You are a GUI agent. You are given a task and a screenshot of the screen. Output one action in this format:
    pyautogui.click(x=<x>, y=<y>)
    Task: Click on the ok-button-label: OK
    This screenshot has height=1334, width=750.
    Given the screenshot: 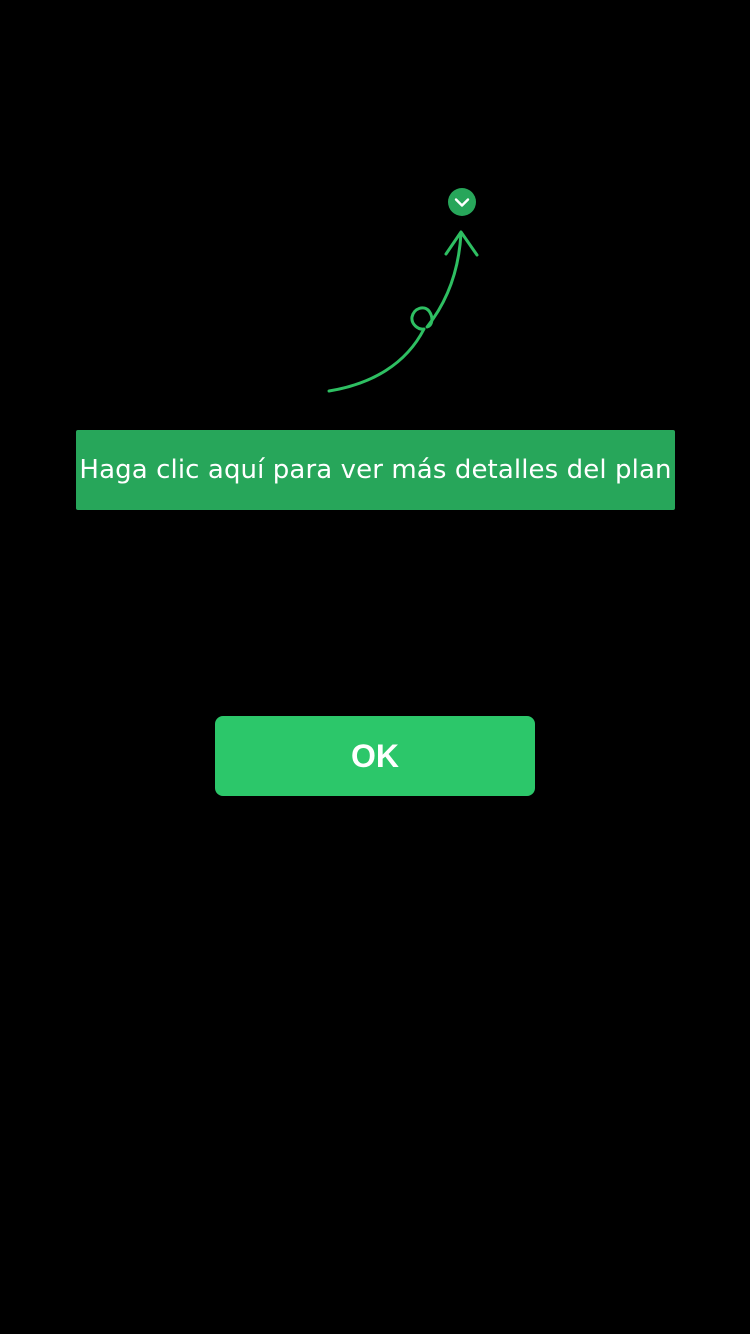 What is the action you would take?
    pyautogui.click(x=375, y=755)
    